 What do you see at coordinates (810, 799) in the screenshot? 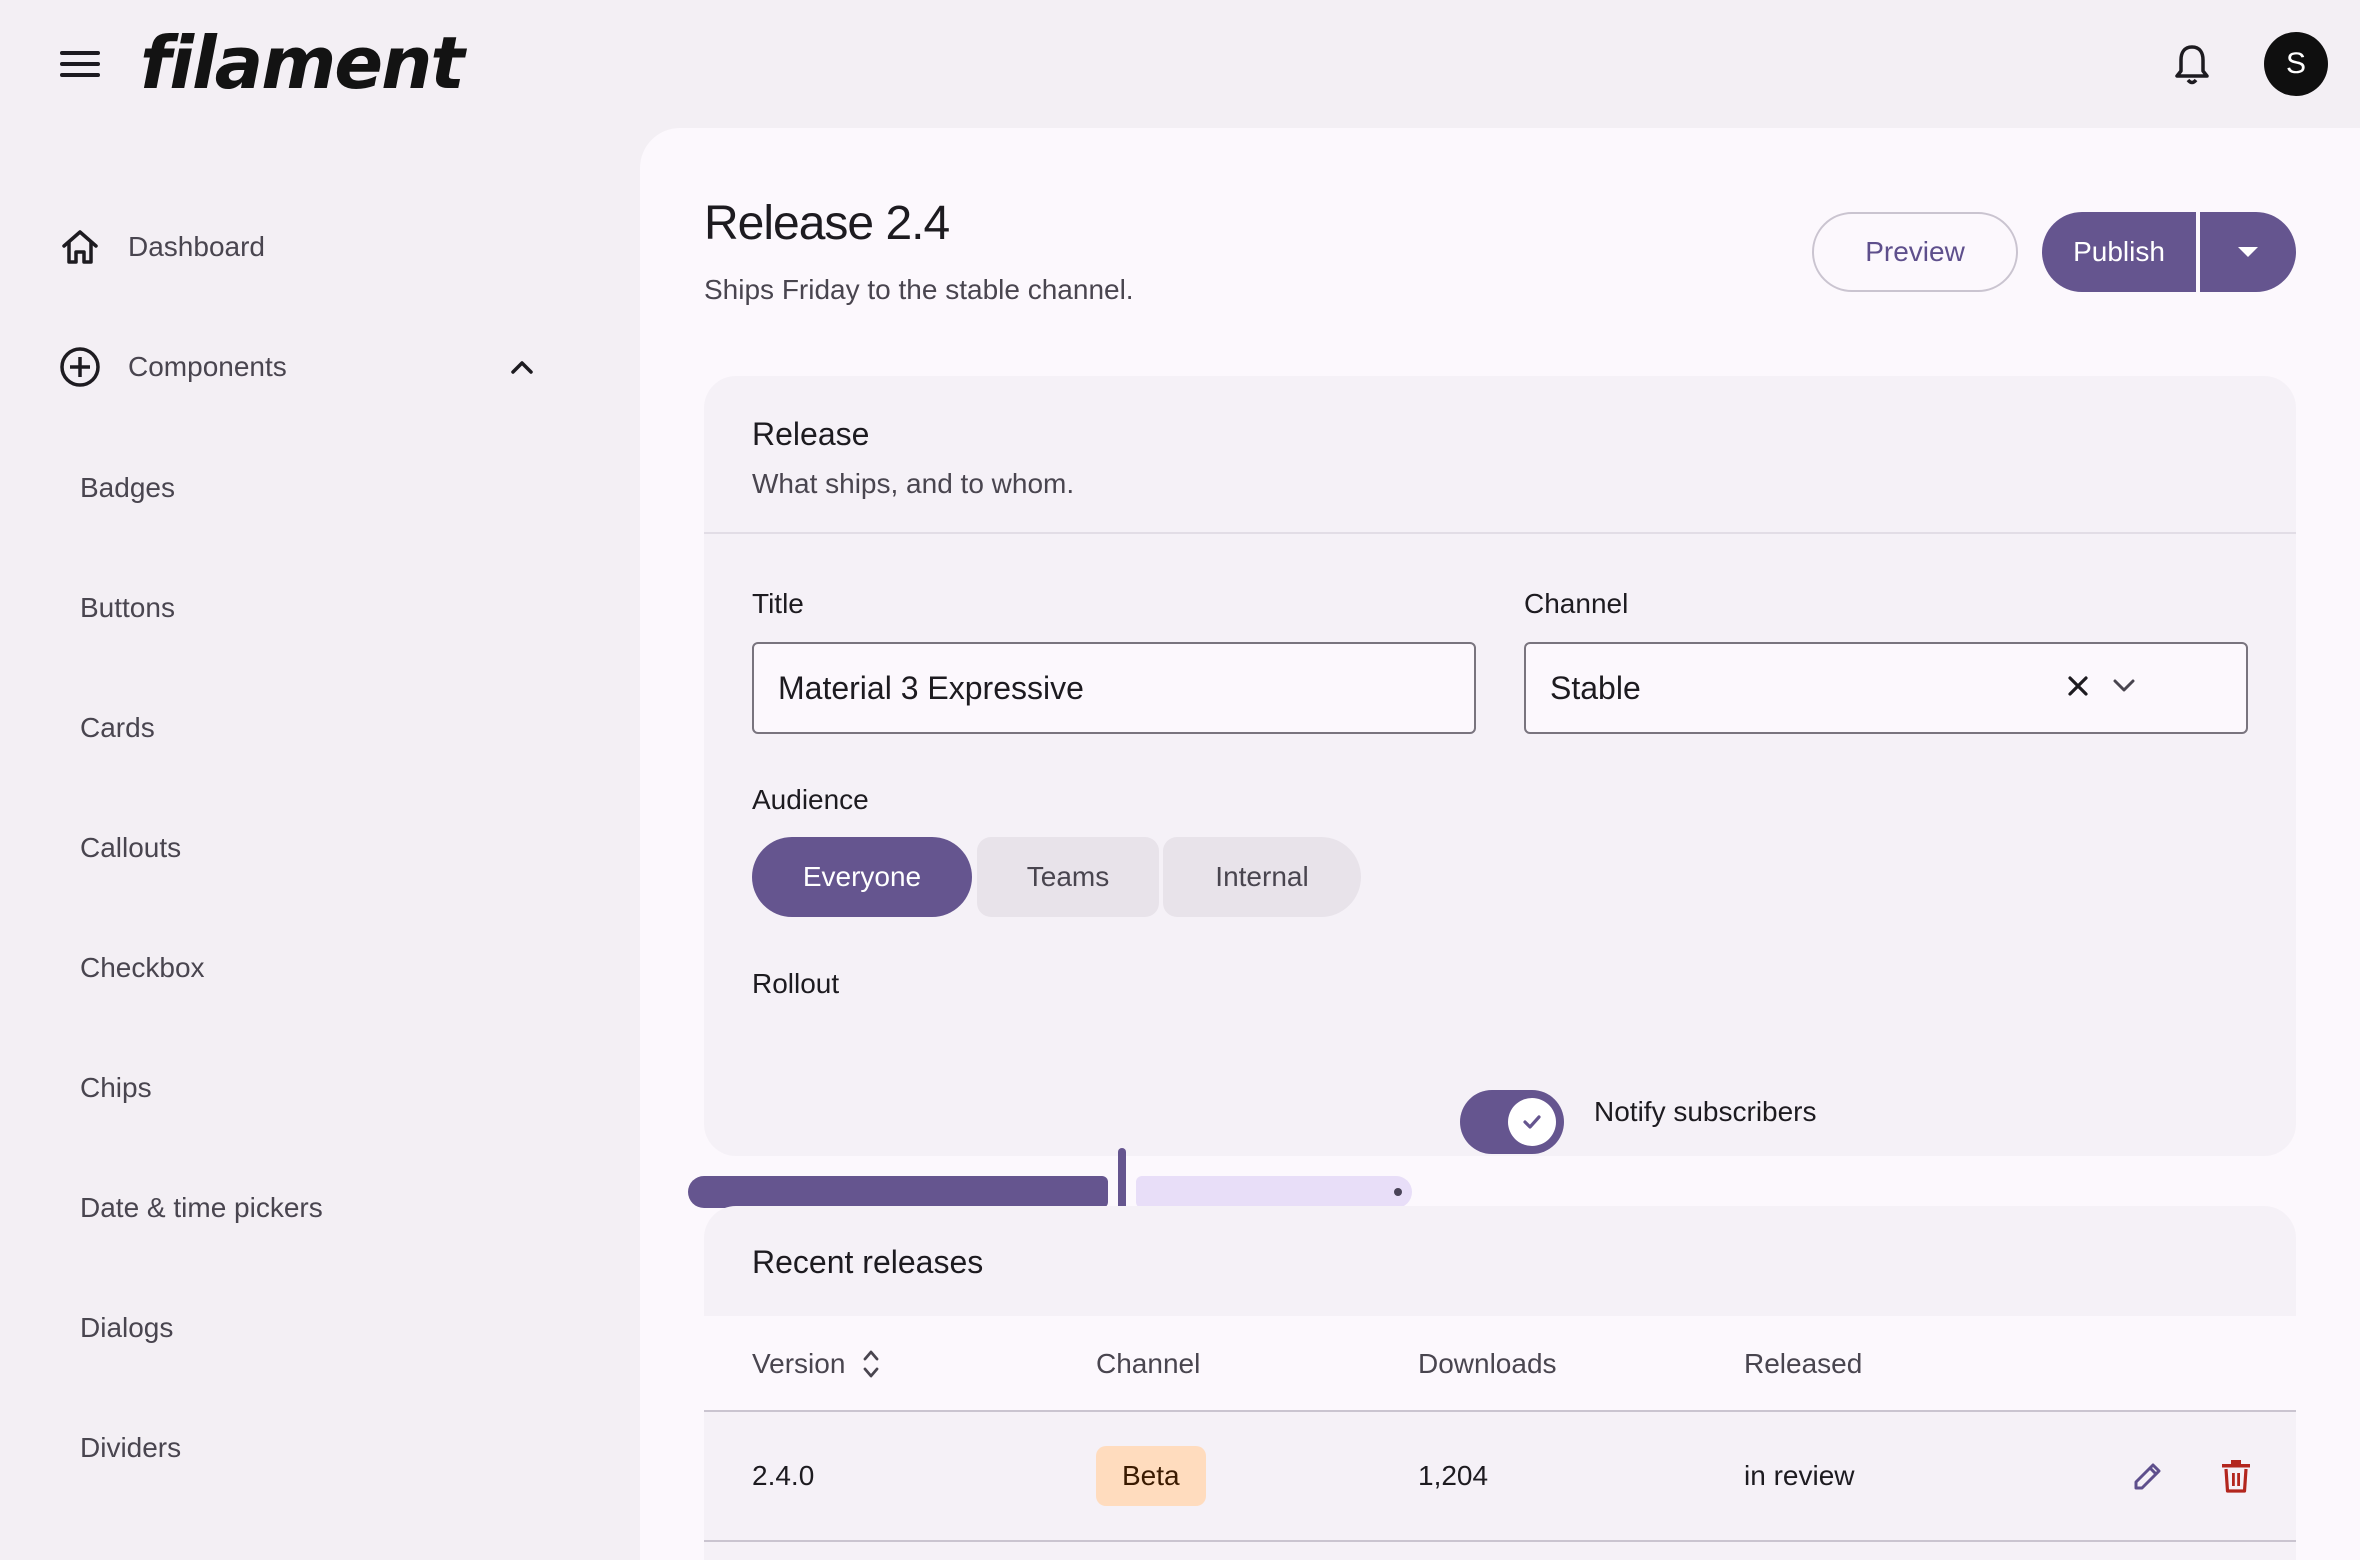
I see `audience-label: Audience` at bounding box center [810, 799].